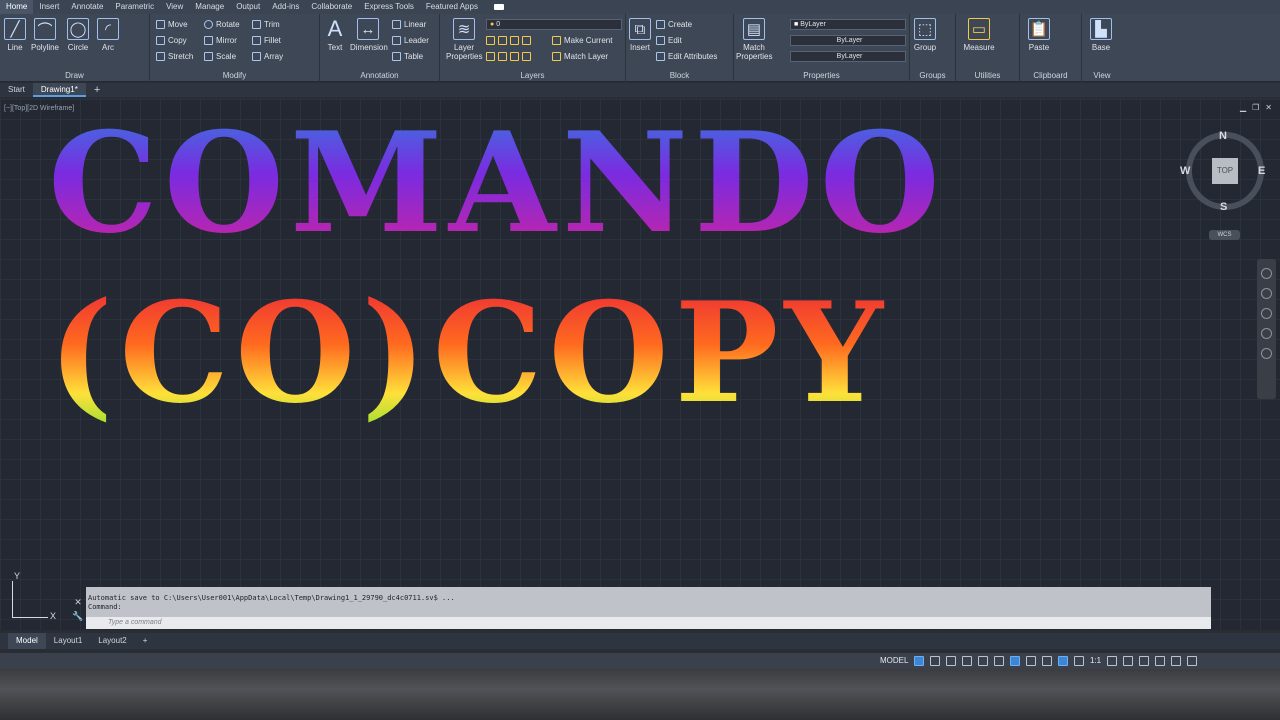 The image size is (1280, 720). Describe the element at coordinates (1225, 171) in the screenshot. I see `viewcube-top-face: TOP` at that location.